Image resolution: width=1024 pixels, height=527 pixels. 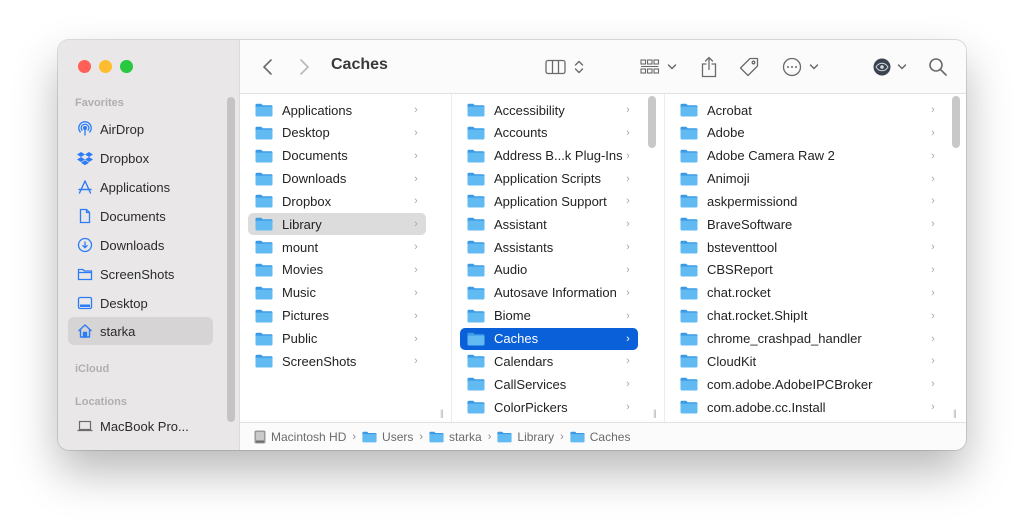 What do you see at coordinates (337, 179) in the screenshot?
I see `folder-row: Downloads ›` at bounding box center [337, 179].